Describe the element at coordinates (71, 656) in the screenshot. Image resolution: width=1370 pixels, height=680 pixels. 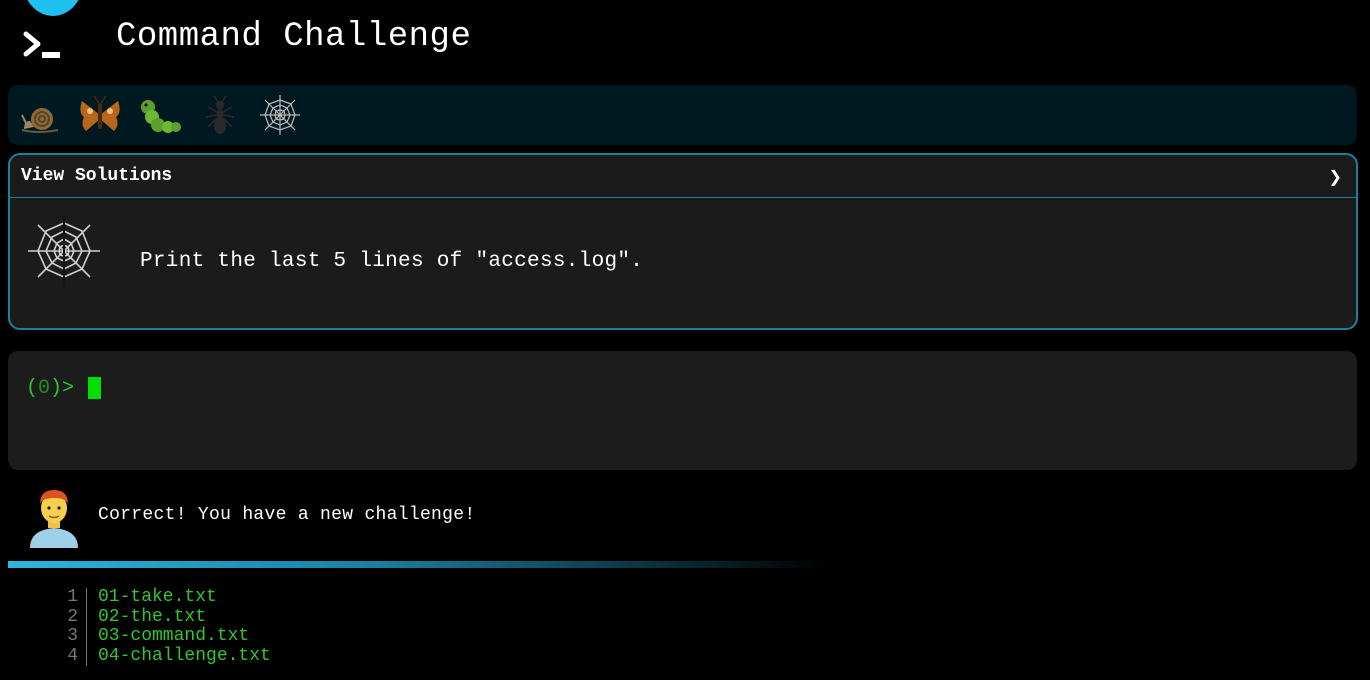
I see `line-number: 4` at that location.